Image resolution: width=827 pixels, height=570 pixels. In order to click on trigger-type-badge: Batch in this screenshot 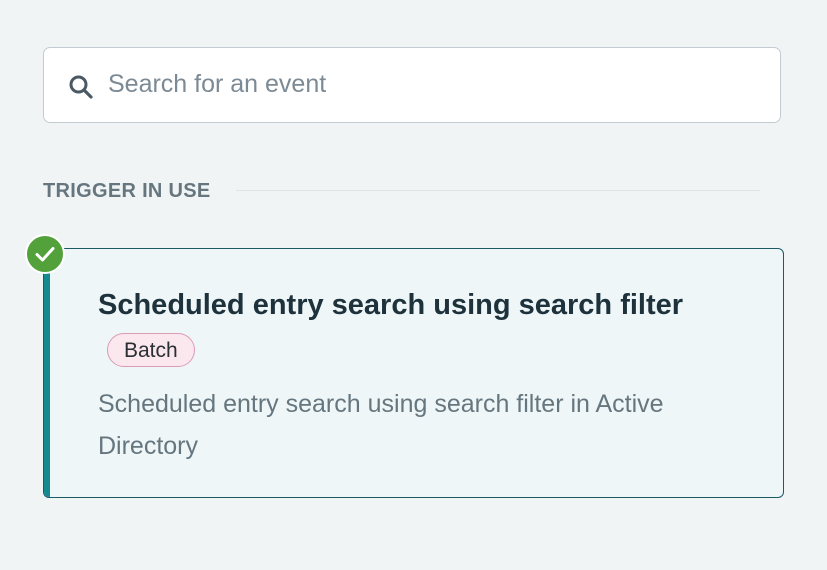, I will do `click(151, 350)`.